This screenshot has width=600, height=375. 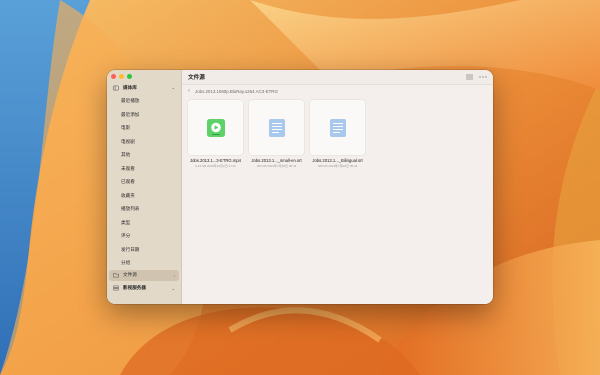 I want to click on library-icon, so click(x=116, y=87).